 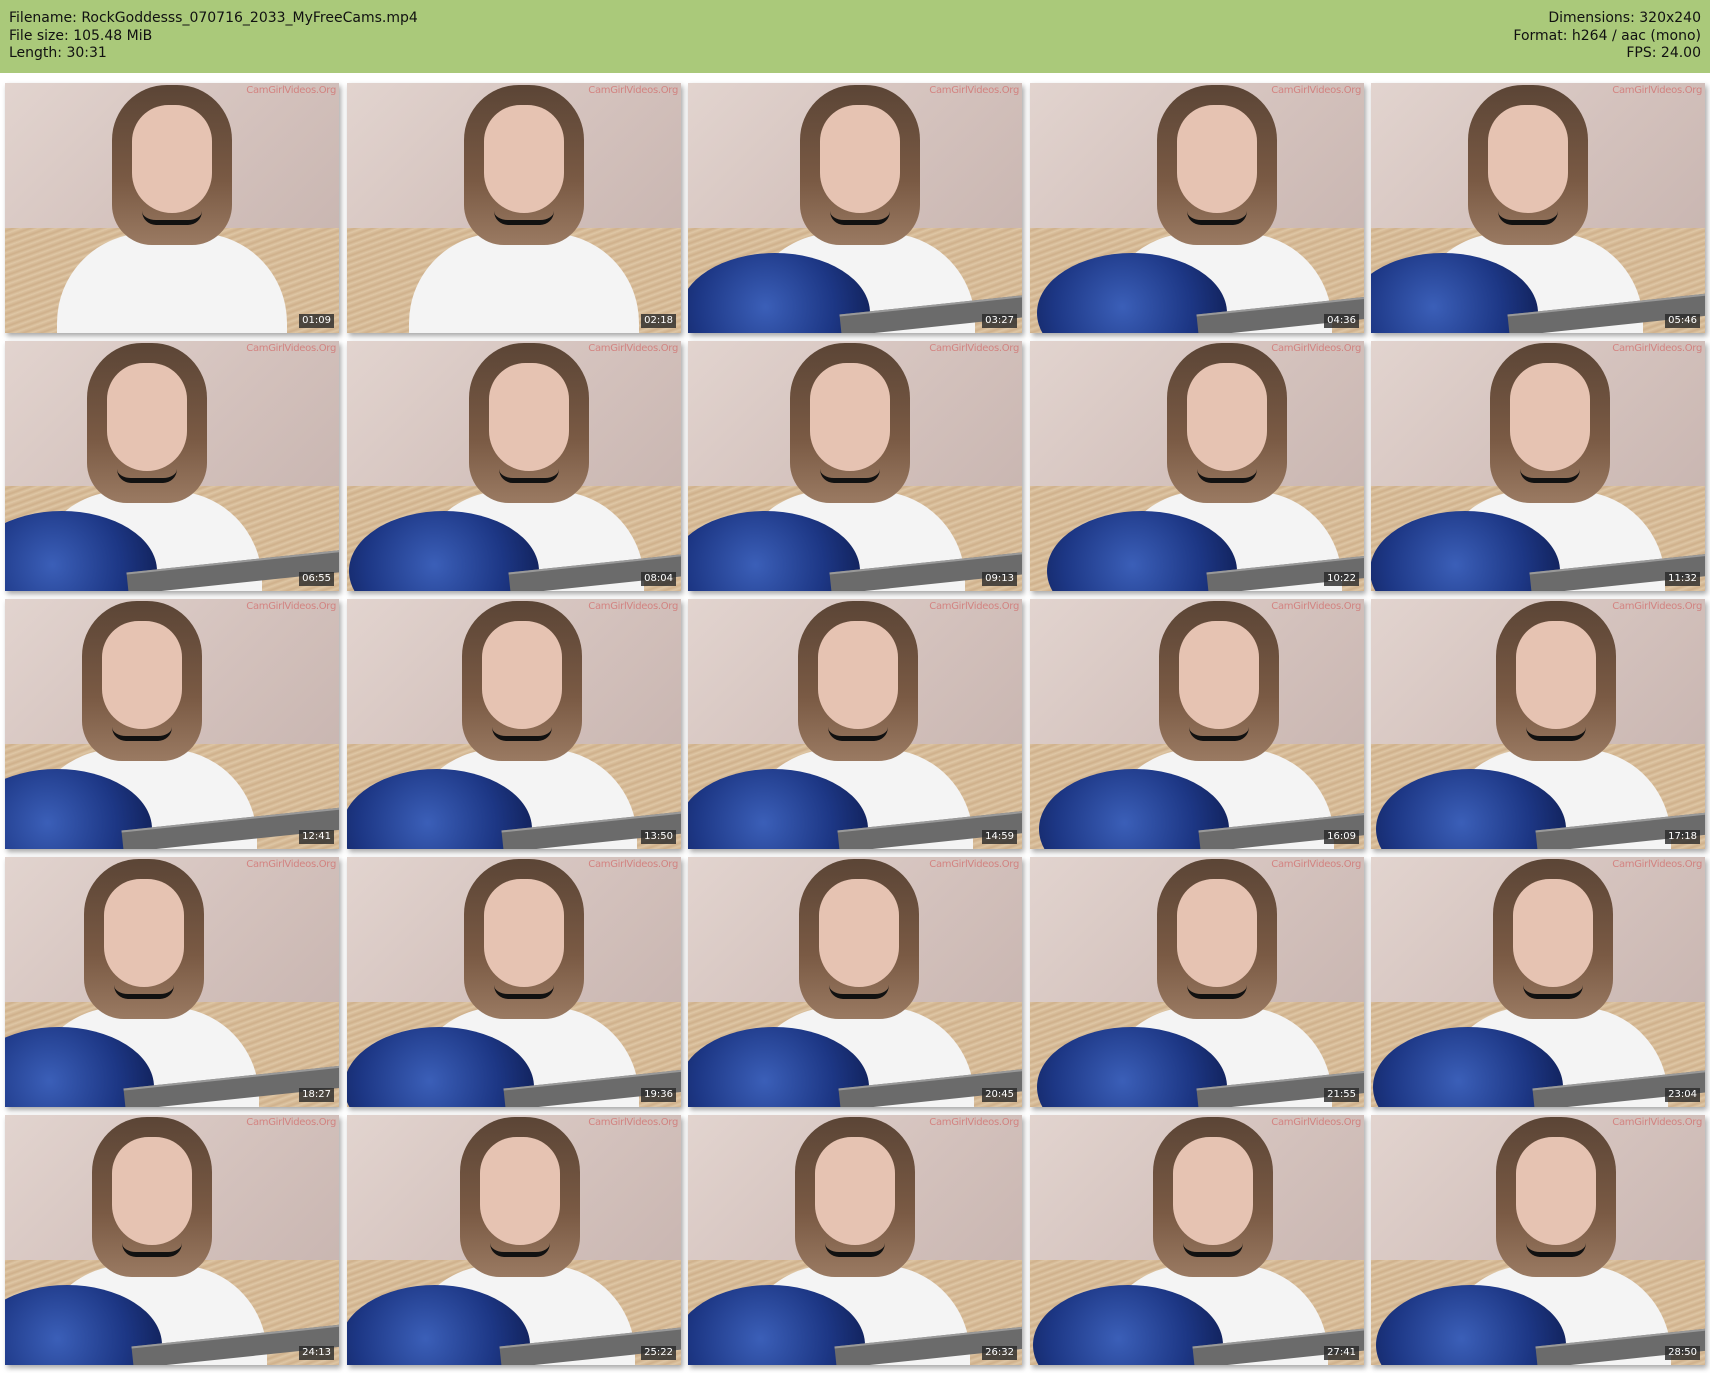 I want to click on thumbnail: CamGirlVideos.Org 01:09, so click(x=172, y=208).